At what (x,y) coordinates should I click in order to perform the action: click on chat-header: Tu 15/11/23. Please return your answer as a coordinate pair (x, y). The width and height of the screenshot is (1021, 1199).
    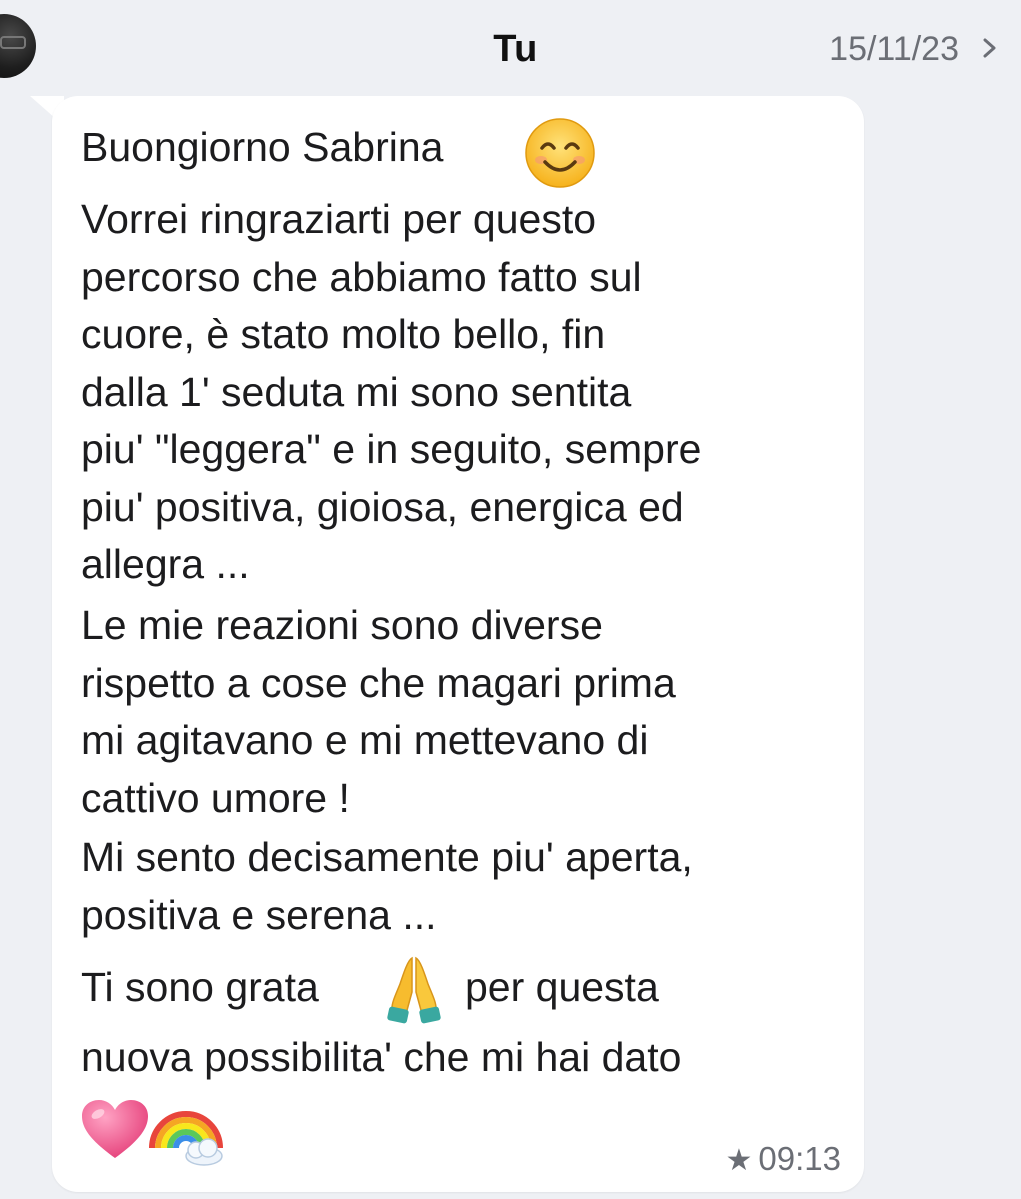
    Looking at the image, I should click on (510, 50).